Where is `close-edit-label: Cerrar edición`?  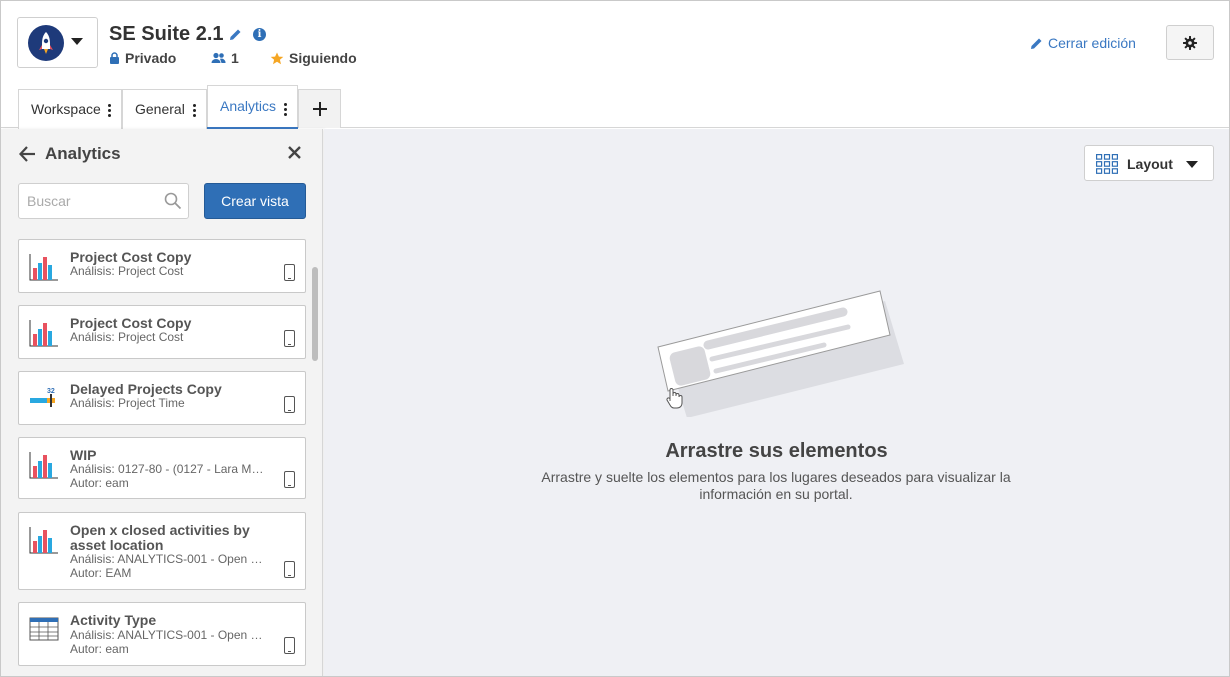 close-edit-label: Cerrar edición is located at coordinates (1092, 43).